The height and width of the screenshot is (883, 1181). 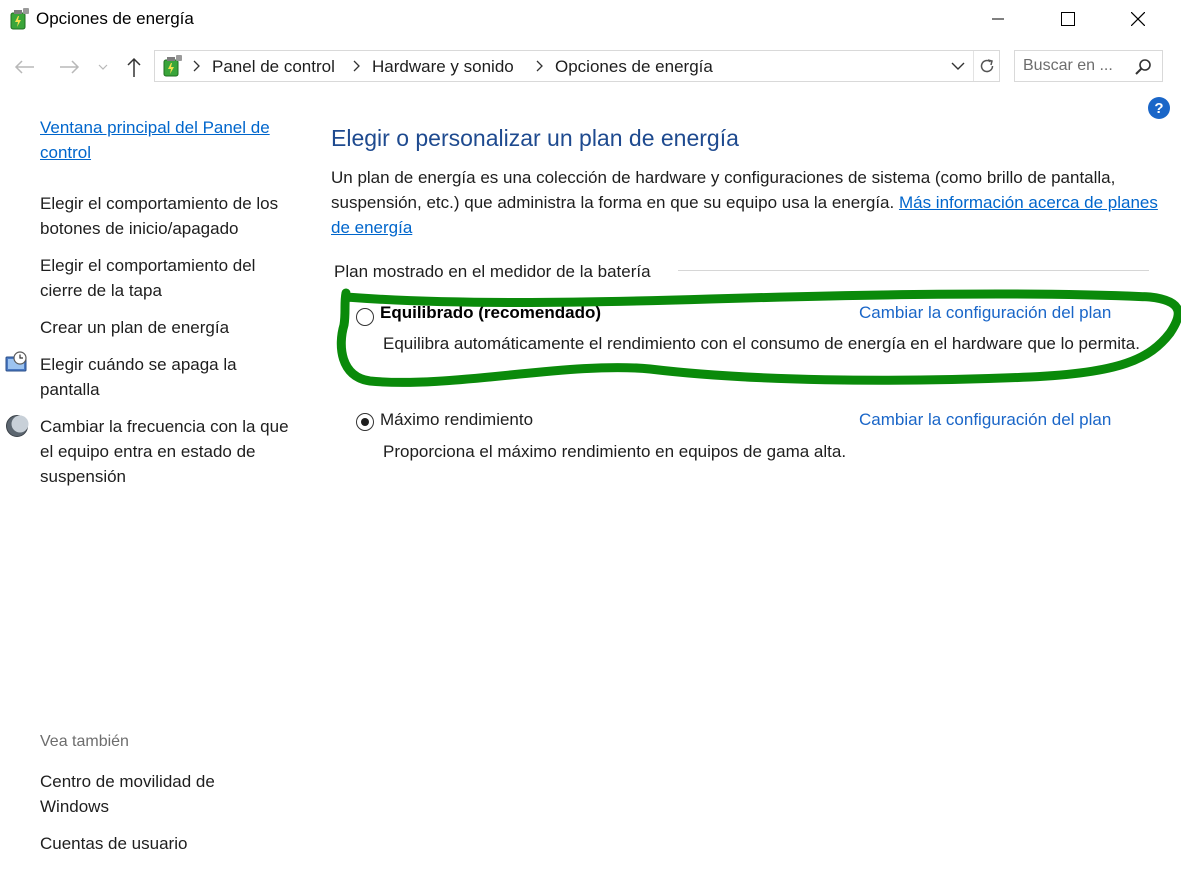 I want to click on see-also-mobility-center: Centro de movilidad de Windows, so click(x=150, y=794).